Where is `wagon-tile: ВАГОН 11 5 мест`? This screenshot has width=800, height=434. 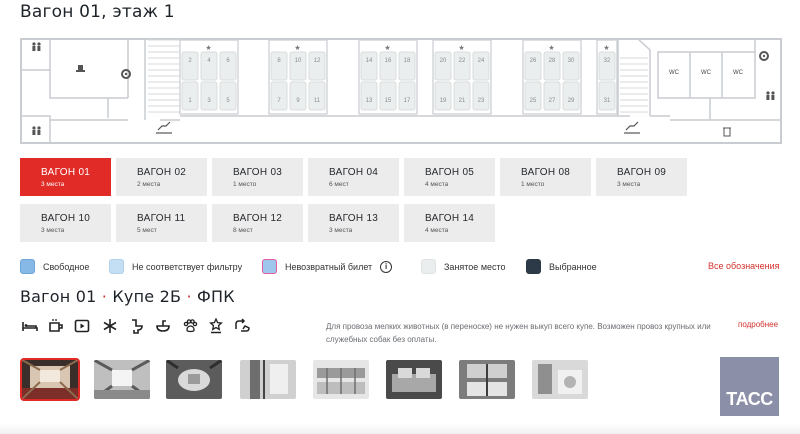
wagon-tile: ВАГОН 11 5 мест is located at coordinates (161, 223).